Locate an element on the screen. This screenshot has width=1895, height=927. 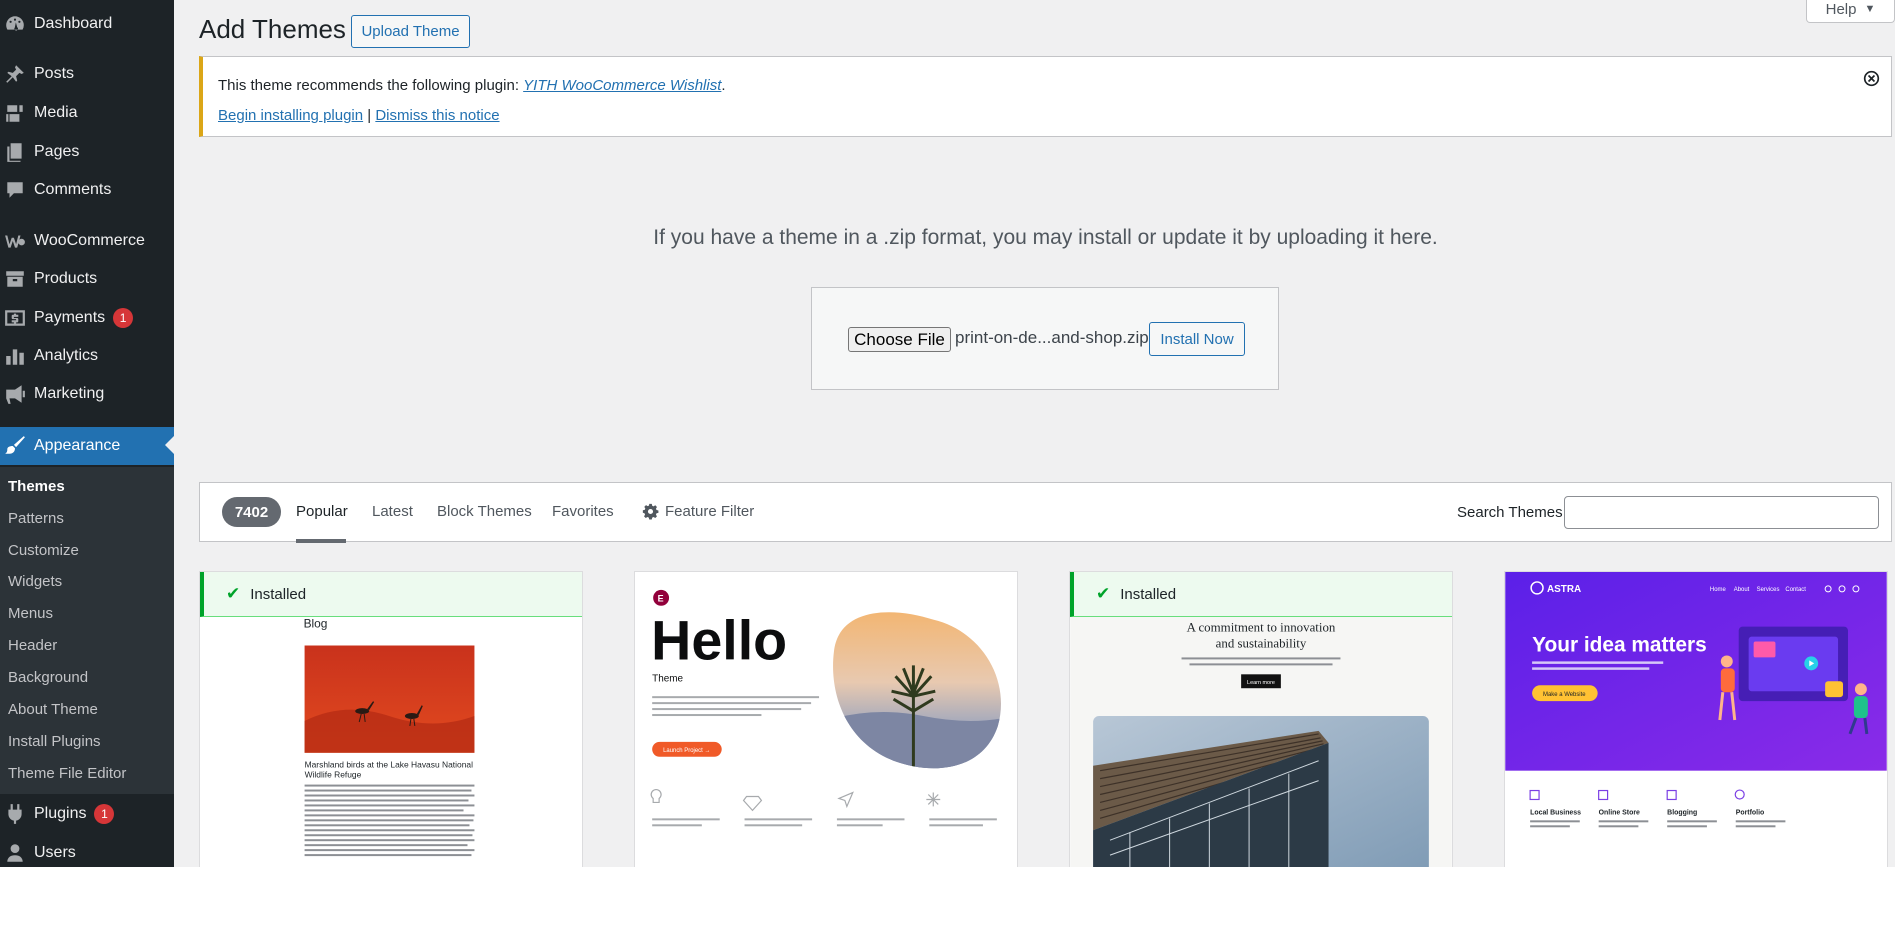
preview-learn-more-button: Learn more is located at coordinates (1261, 683).